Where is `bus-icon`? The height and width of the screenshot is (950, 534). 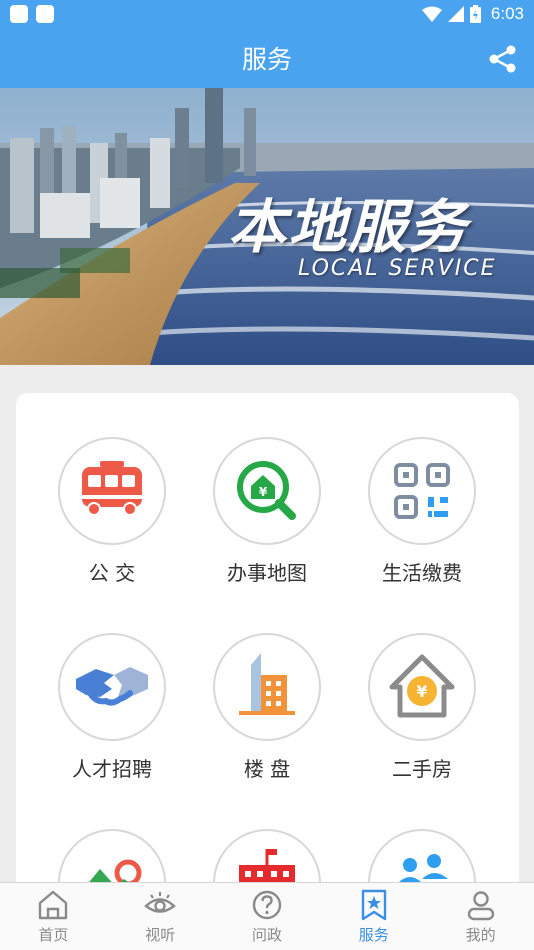 bus-icon is located at coordinates (112, 491).